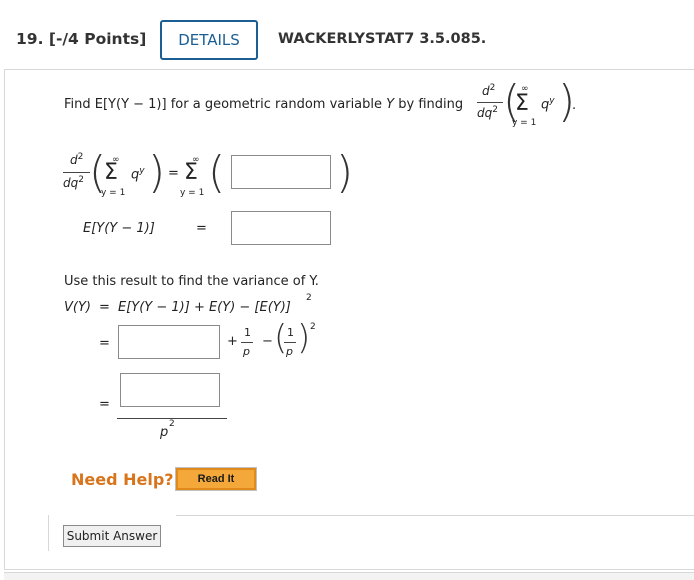 The image size is (694, 580). I want to click on next-question-strip, so click(349, 576).